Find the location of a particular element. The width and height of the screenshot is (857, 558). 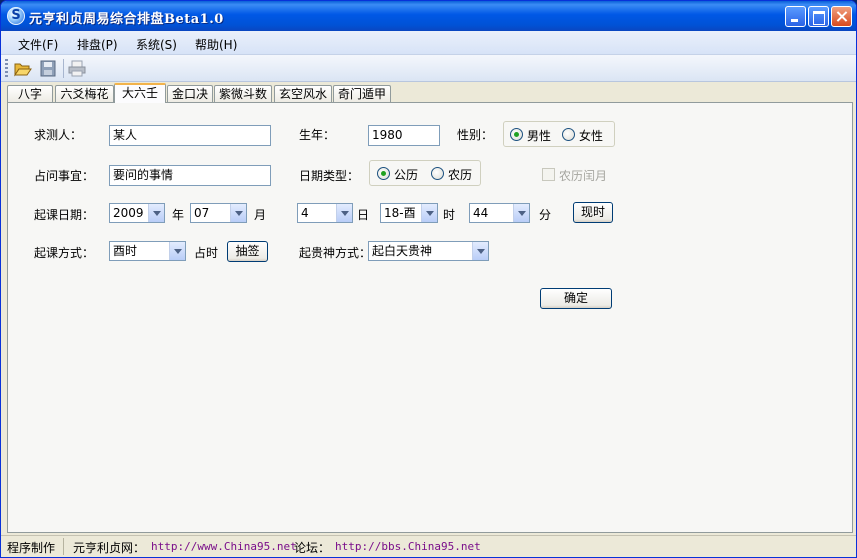

date-type-solar-radio is located at coordinates (383, 173).